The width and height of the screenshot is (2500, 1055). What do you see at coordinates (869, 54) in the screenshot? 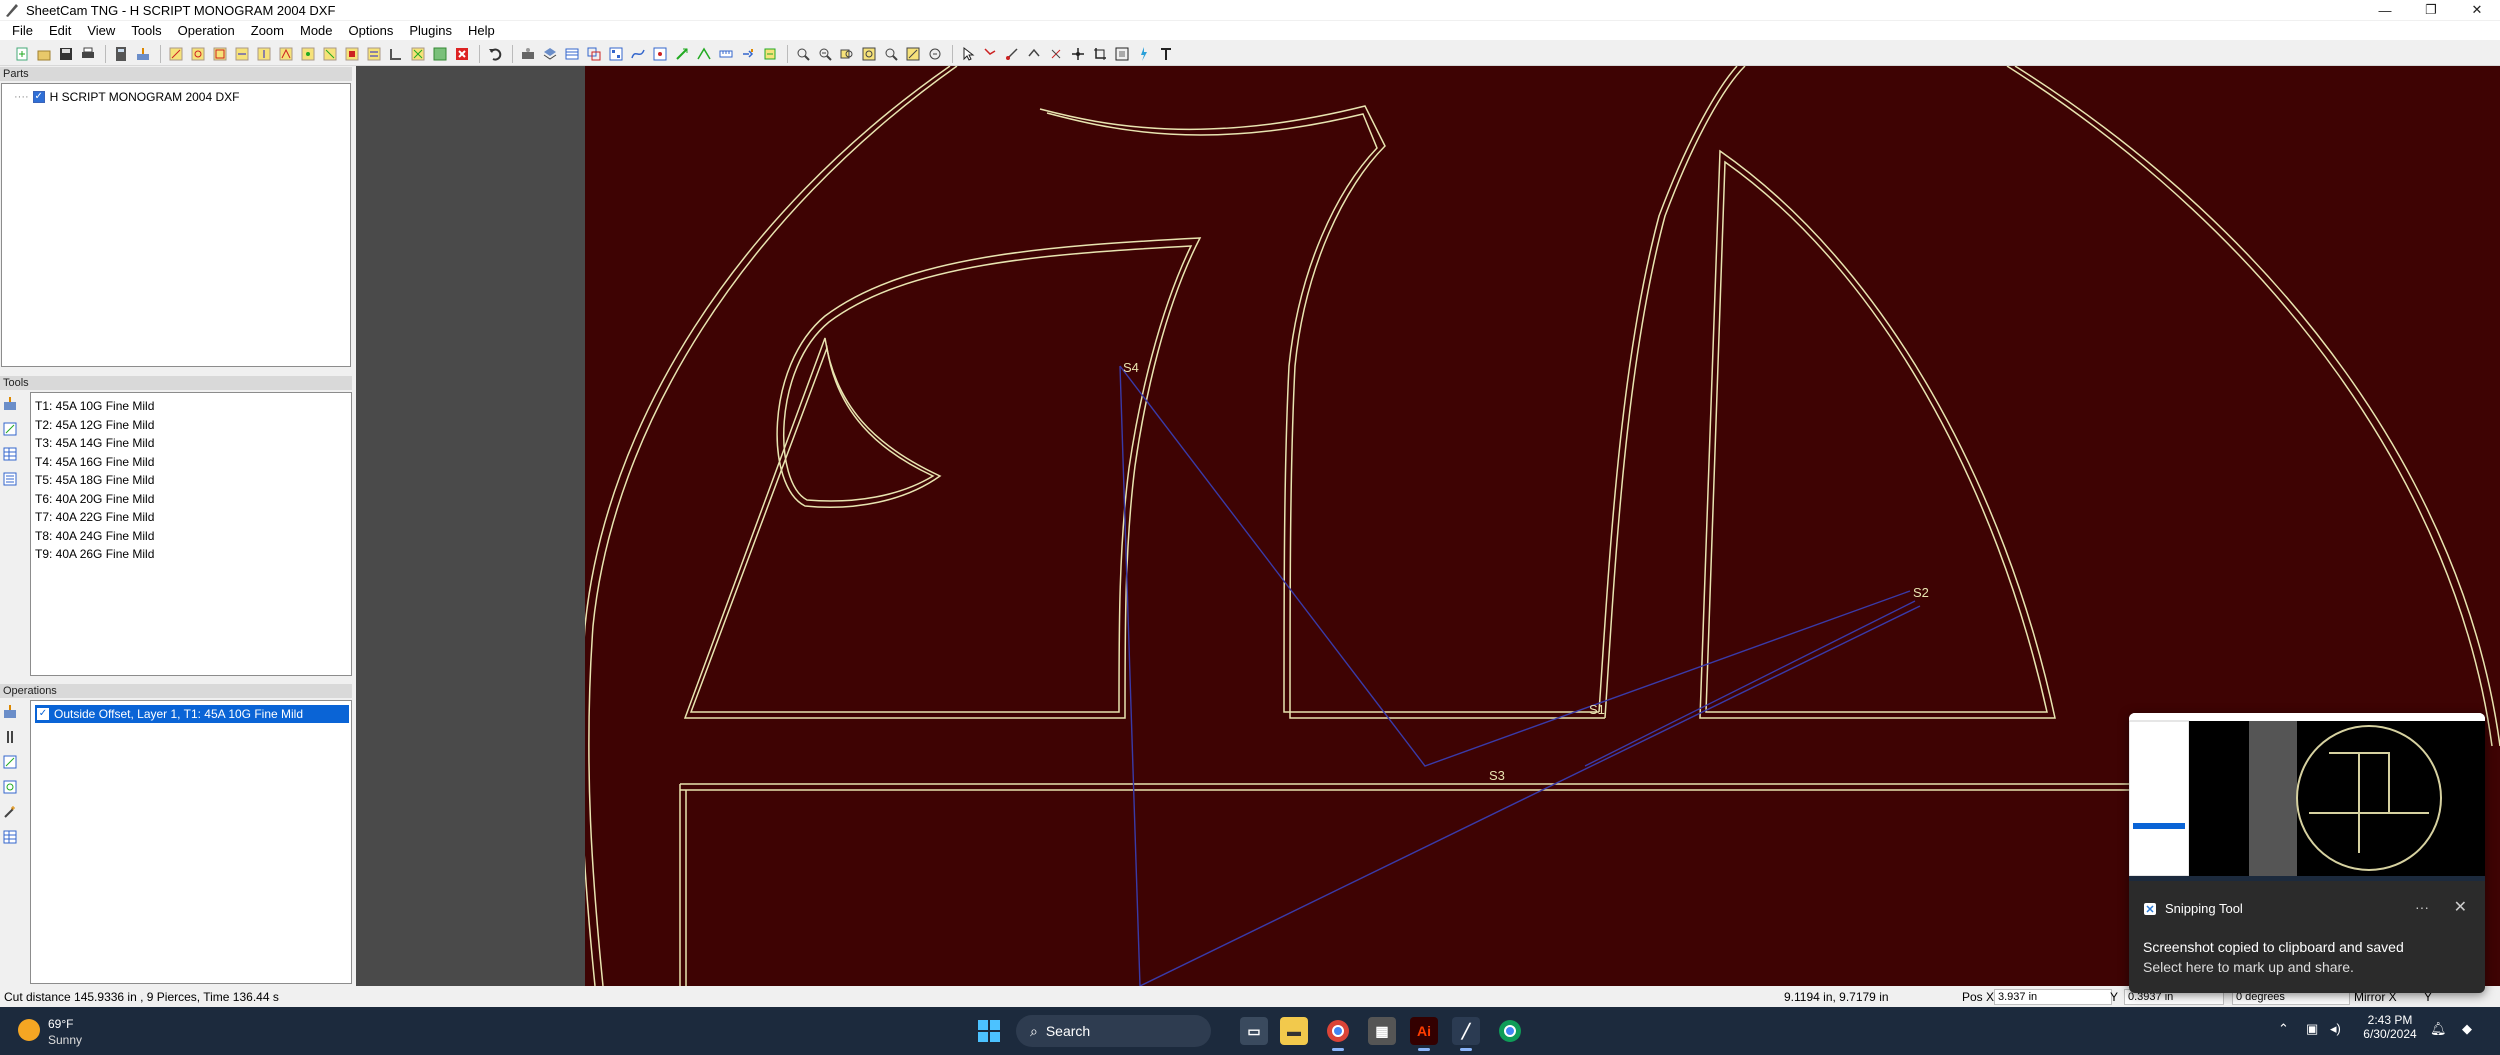
I see `zoom-part-icon` at bounding box center [869, 54].